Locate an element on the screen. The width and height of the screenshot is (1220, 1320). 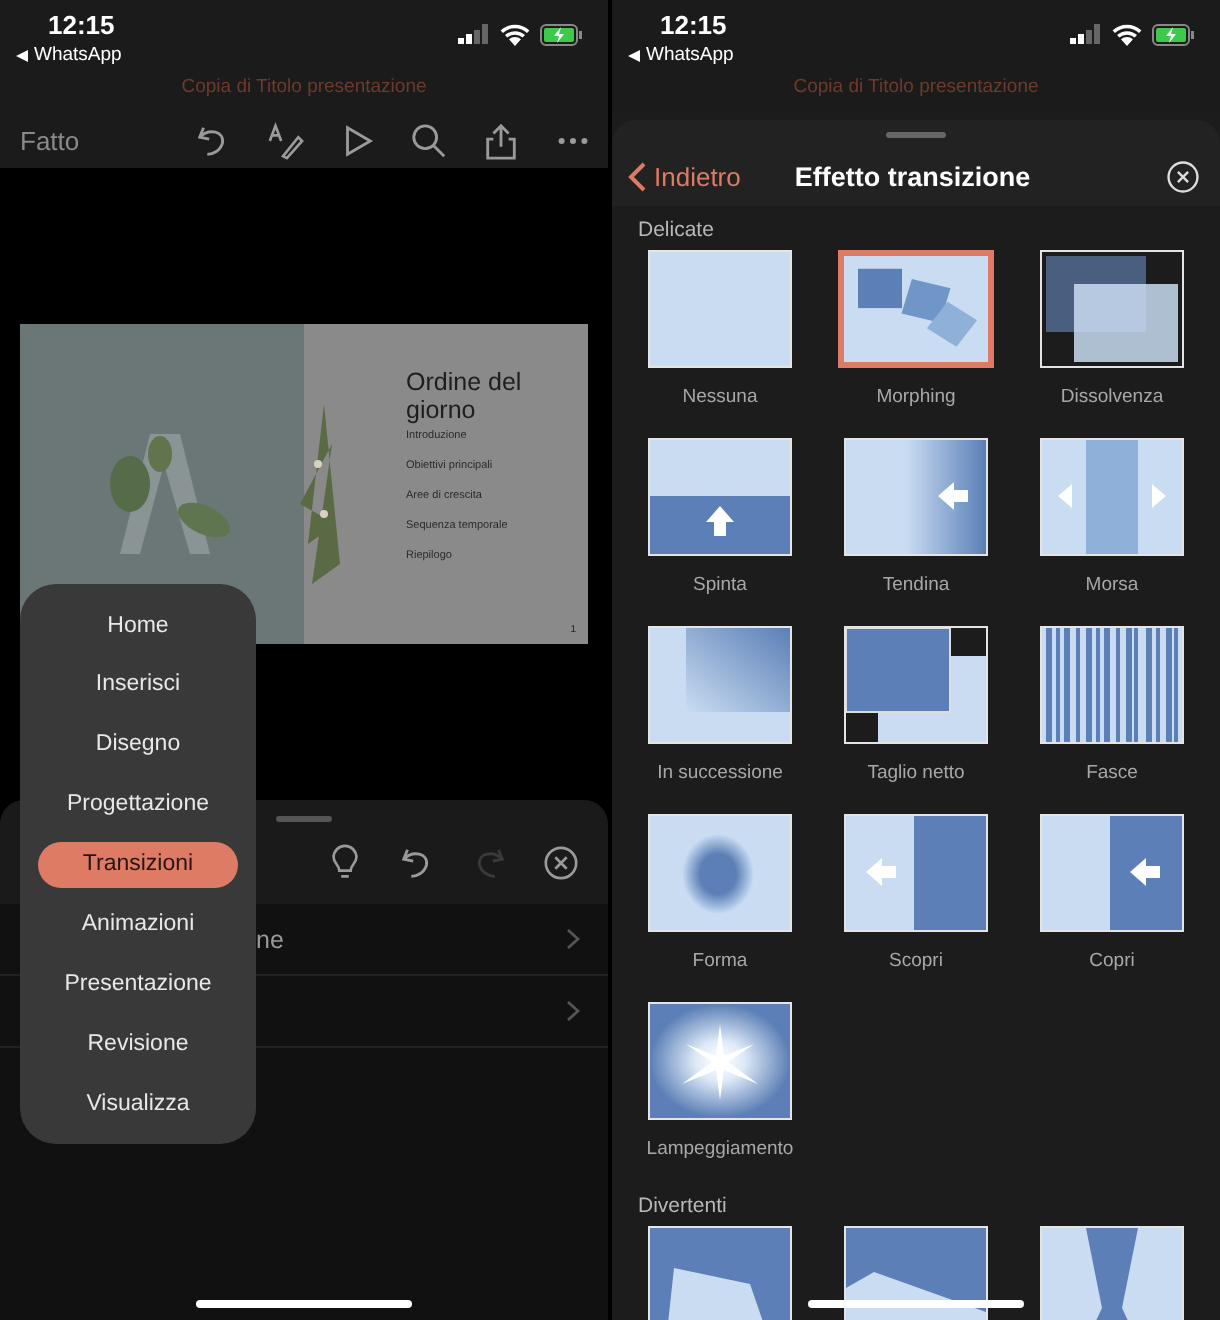
menu-item: Progettazione is located at coordinates (138, 804).